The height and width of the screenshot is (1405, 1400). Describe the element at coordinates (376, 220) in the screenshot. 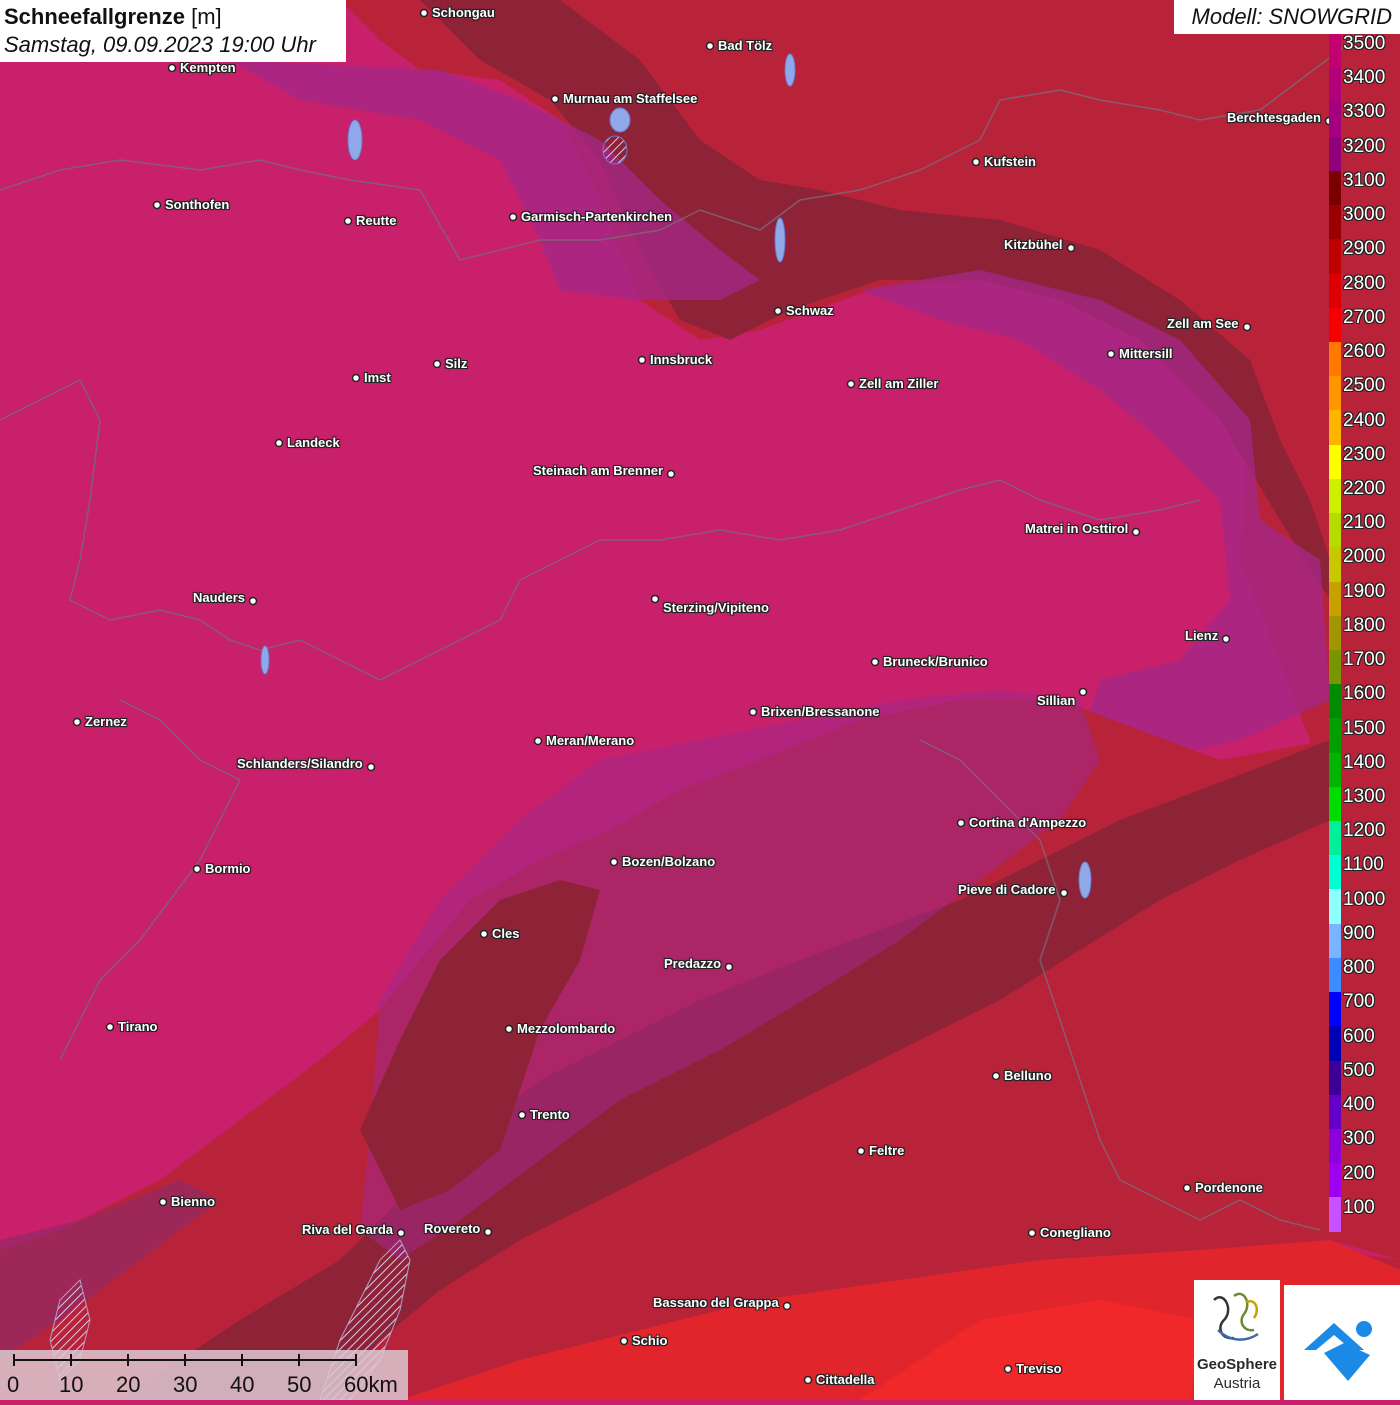

I see `city-label: Reutte` at that location.